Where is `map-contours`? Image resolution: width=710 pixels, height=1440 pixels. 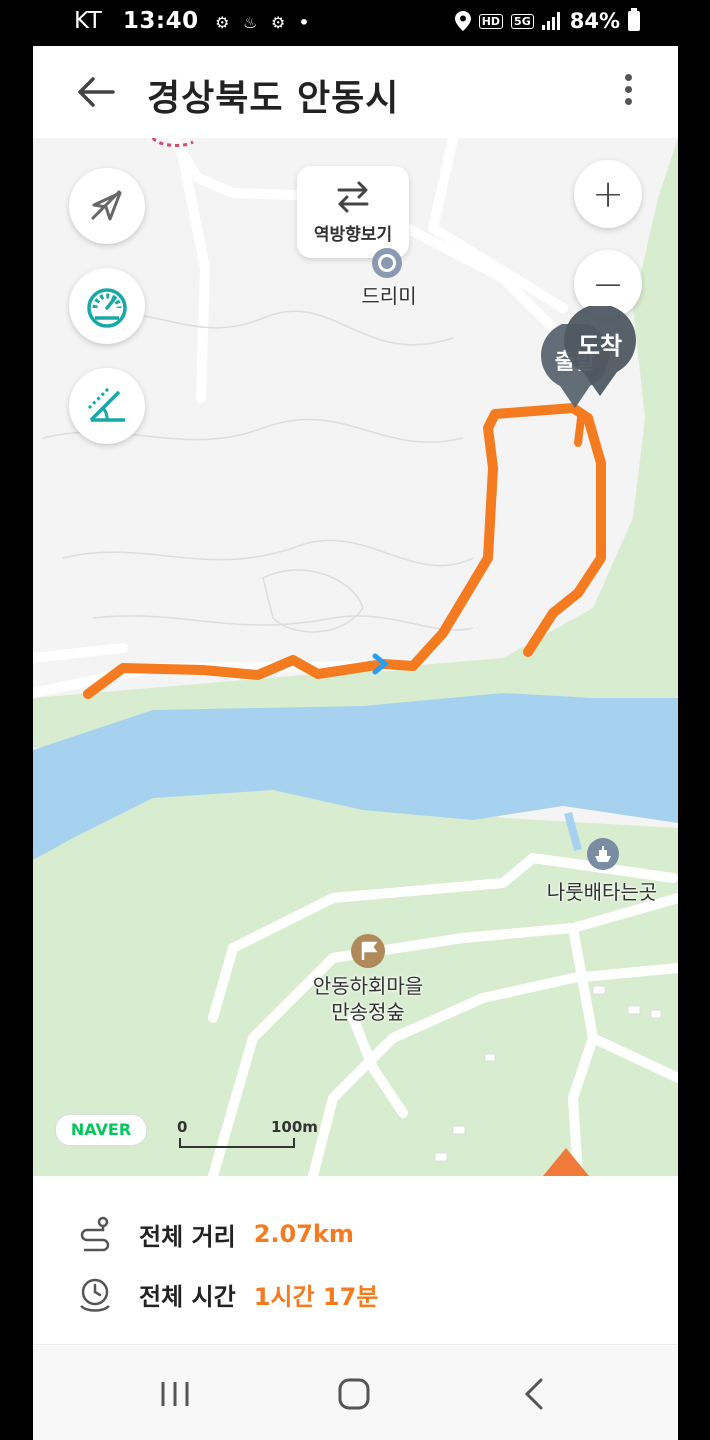
map-contours is located at coordinates (258, 471).